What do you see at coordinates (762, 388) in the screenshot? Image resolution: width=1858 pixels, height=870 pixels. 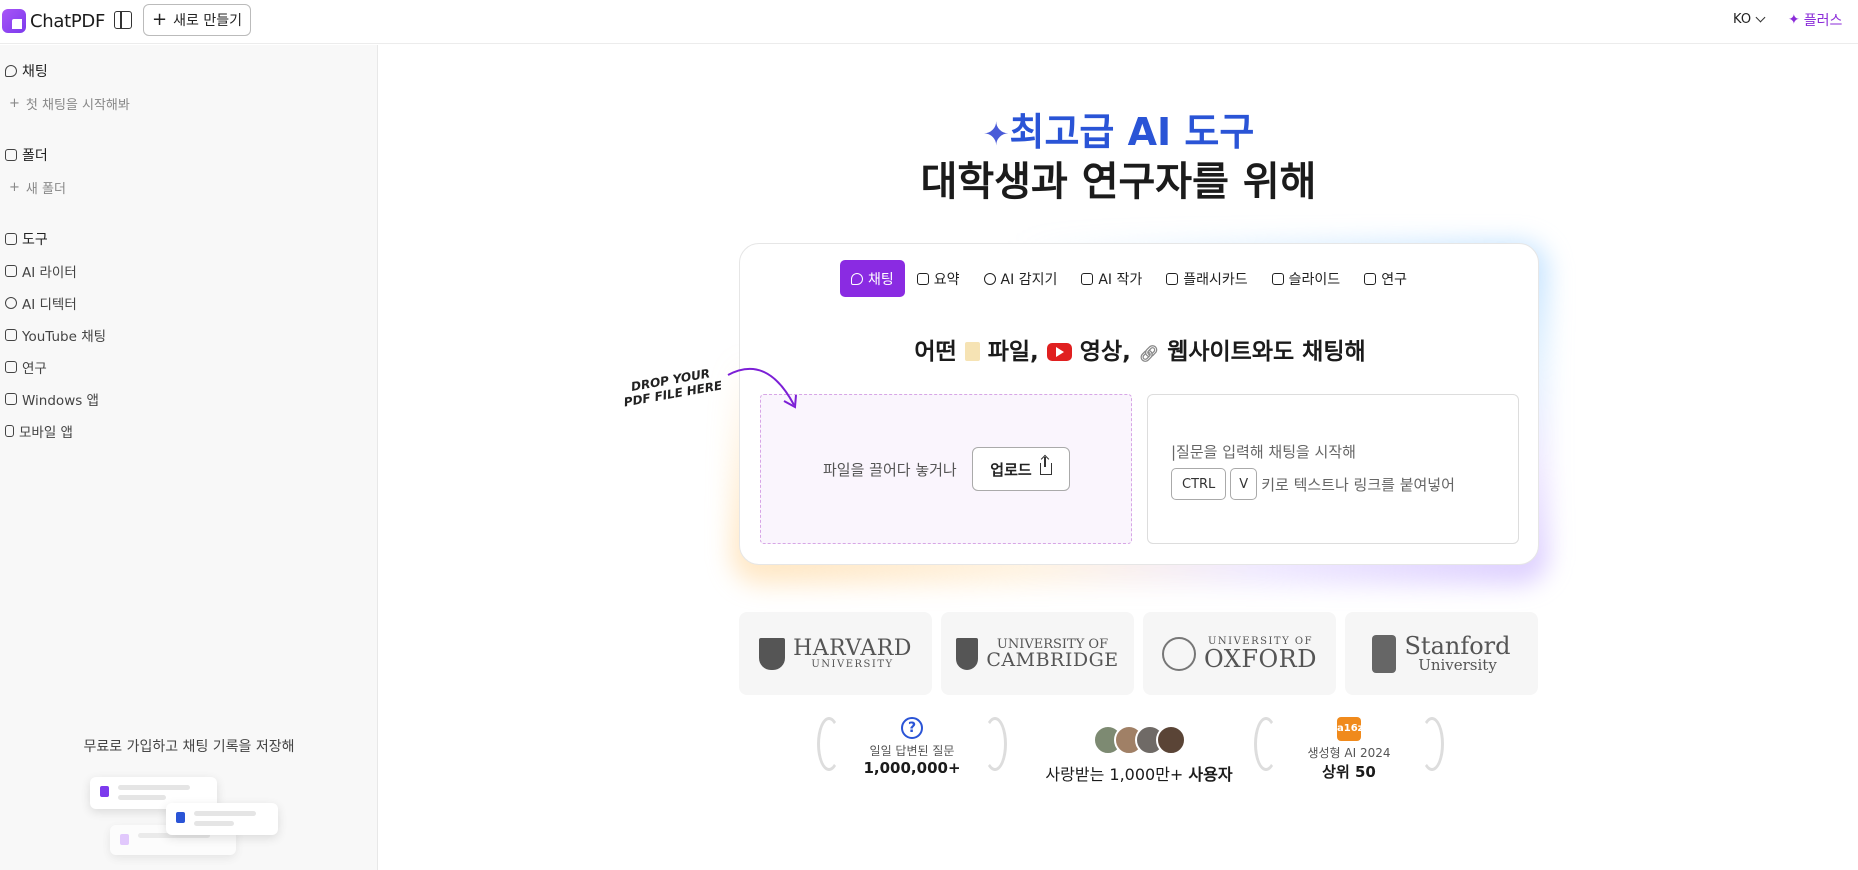 I see `curved-arrow-icon` at bounding box center [762, 388].